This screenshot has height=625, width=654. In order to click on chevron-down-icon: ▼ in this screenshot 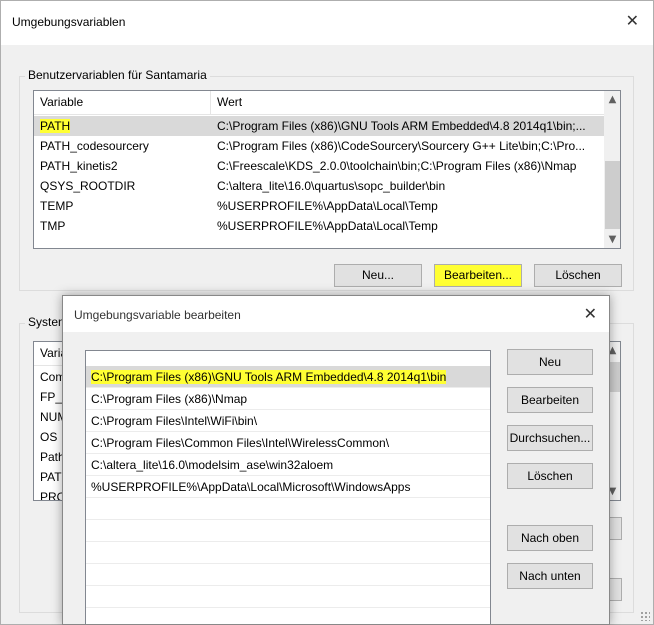, I will do `click(612, 239)`.